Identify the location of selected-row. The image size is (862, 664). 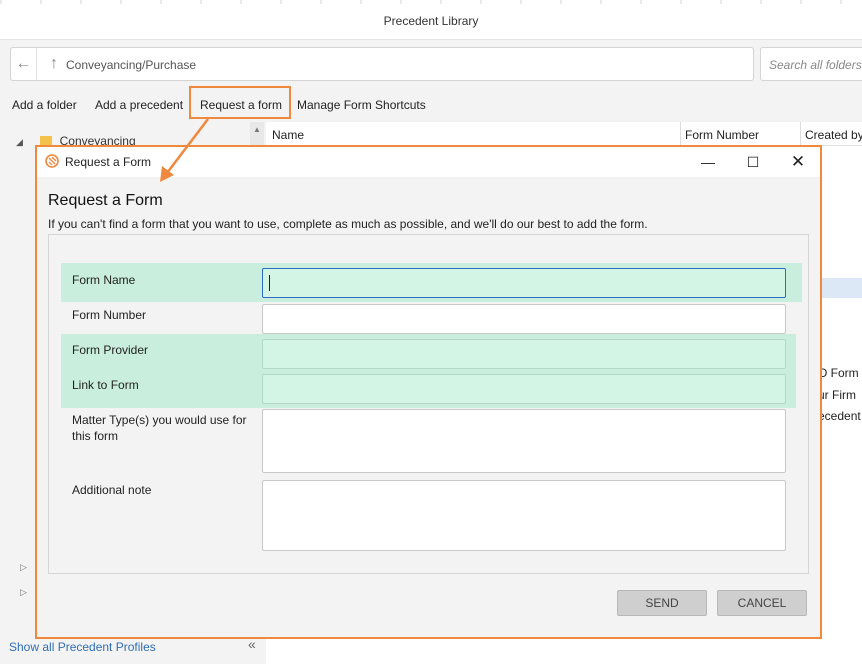
(842, 288).